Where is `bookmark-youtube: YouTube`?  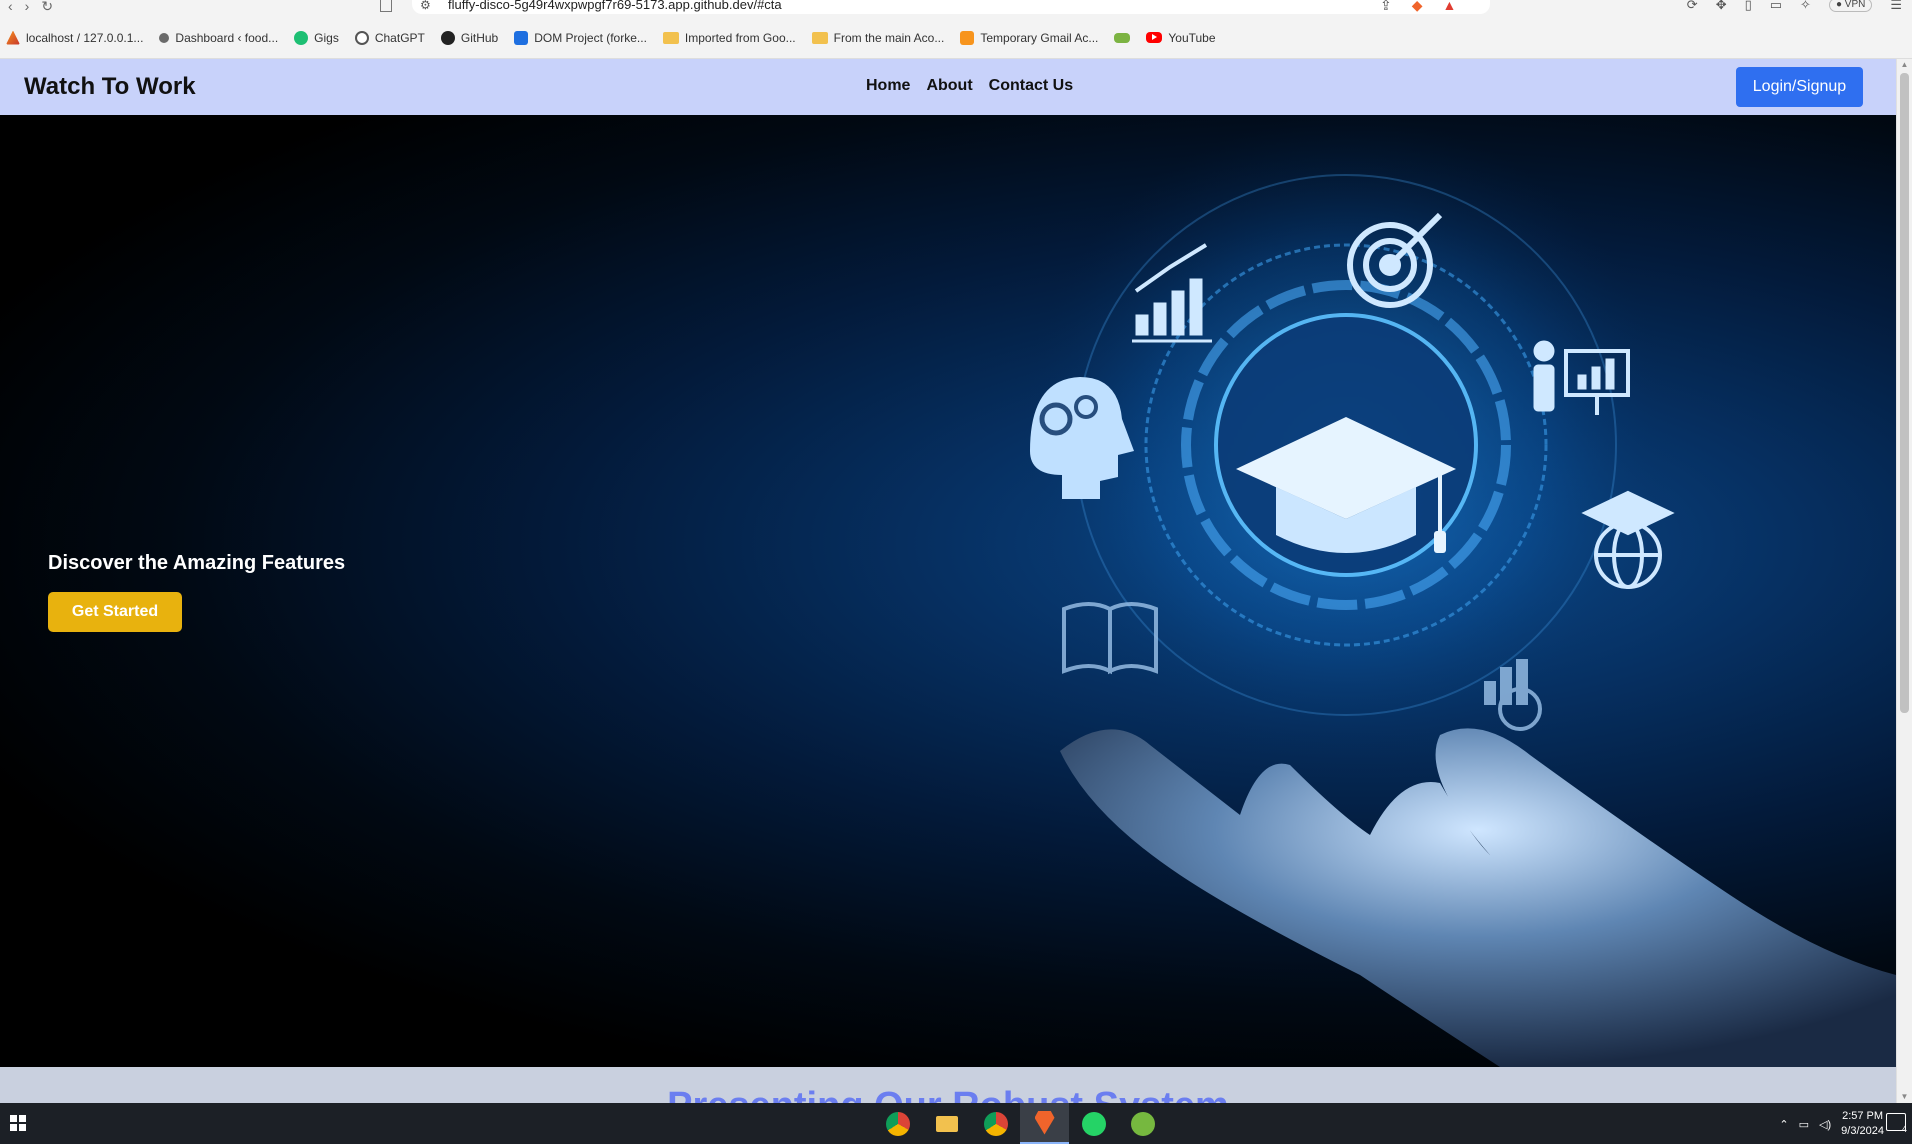 bookmark-youtube: YouTube is located at coordinates (1181, 37).